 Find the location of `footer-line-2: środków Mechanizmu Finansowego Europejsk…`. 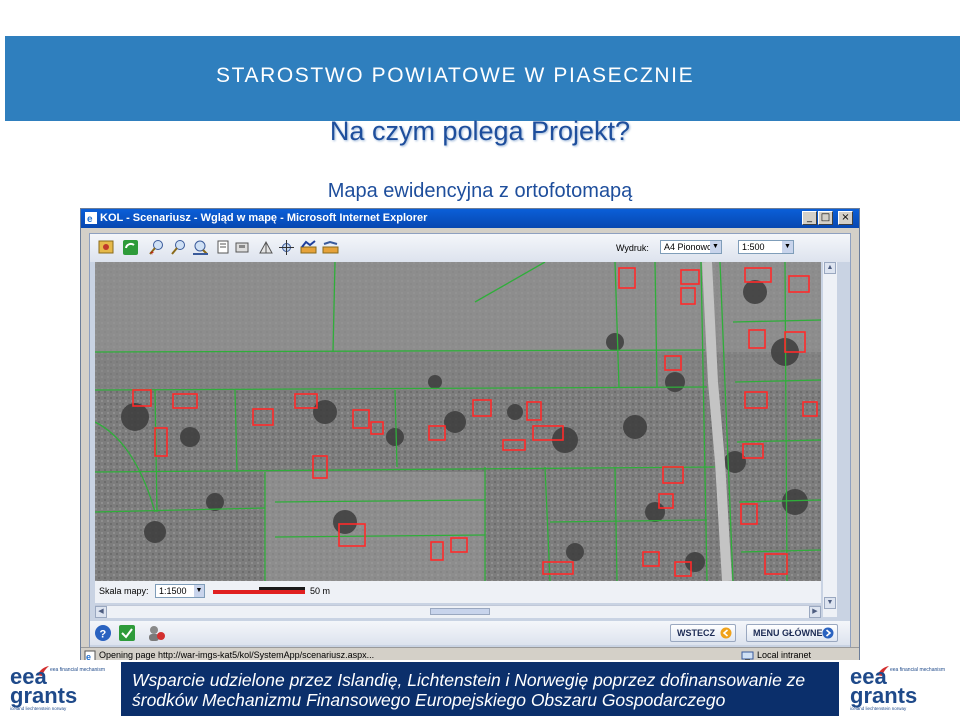

footer-line-2: środków Mechanizmu Finansowego Europejsk… is located at coordinates (429, 700).